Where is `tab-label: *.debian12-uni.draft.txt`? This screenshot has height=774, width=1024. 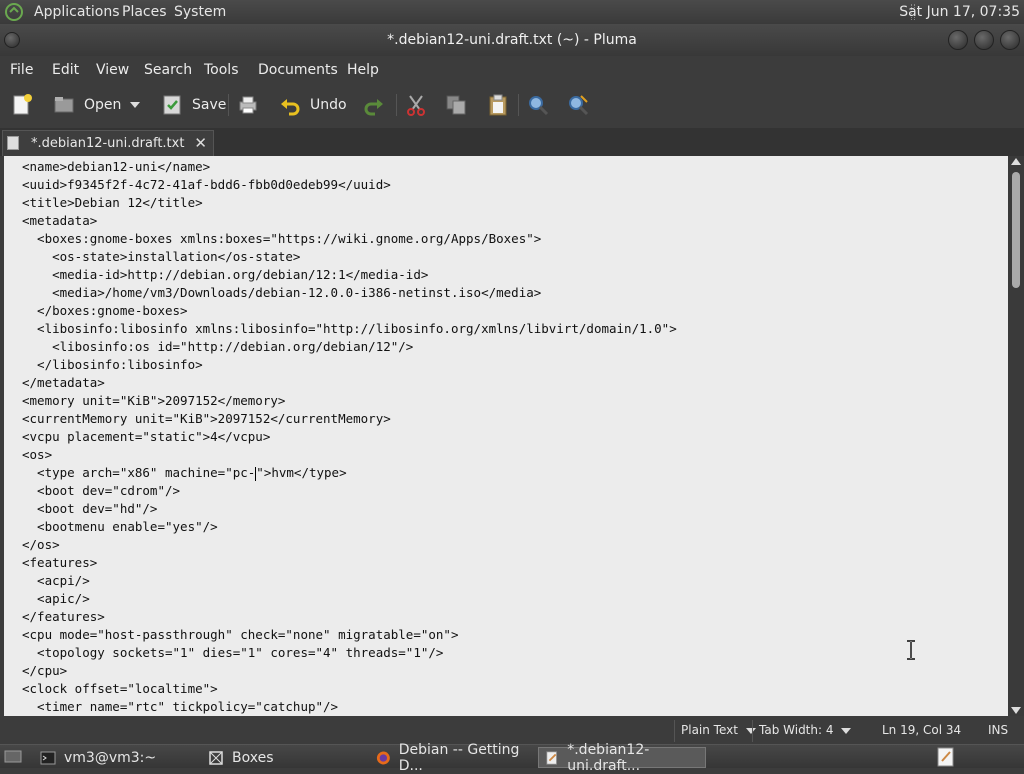
tab-label: *.debian12-uni.draft.txt is located at coordinates (108, 143).